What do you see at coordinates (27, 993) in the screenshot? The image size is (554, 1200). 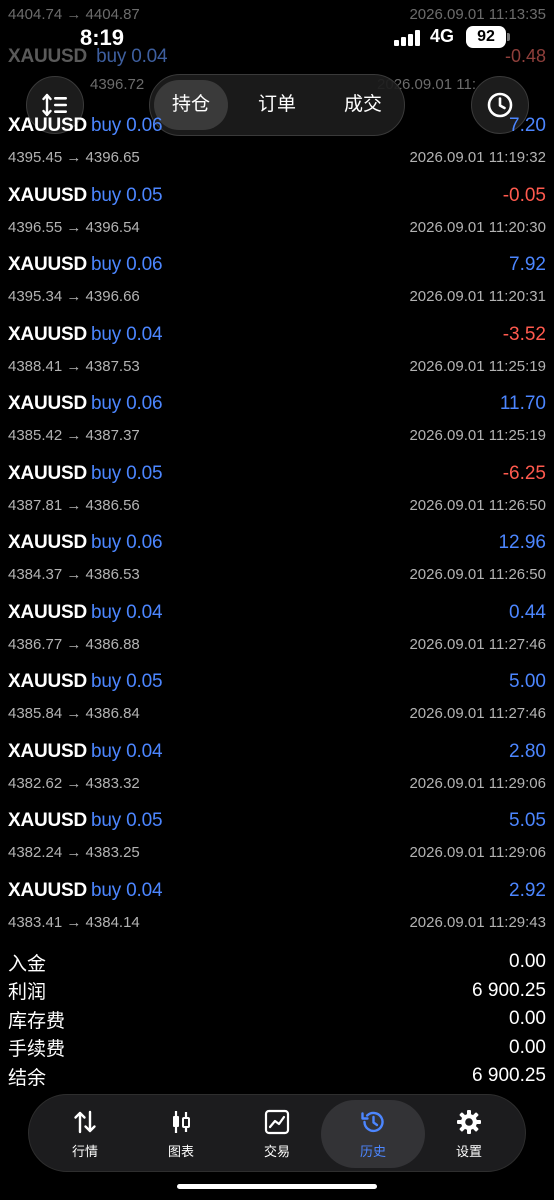 I see `summary-label: 利润` at bounding box center [27, 993].